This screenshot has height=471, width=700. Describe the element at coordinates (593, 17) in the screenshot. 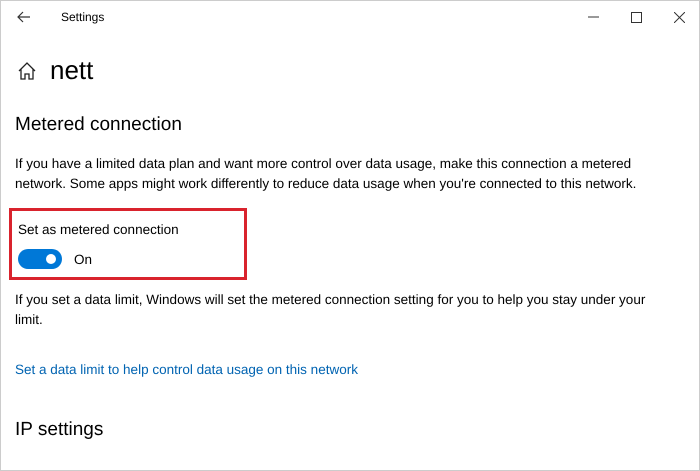

I see `minimize-icon` at that location.